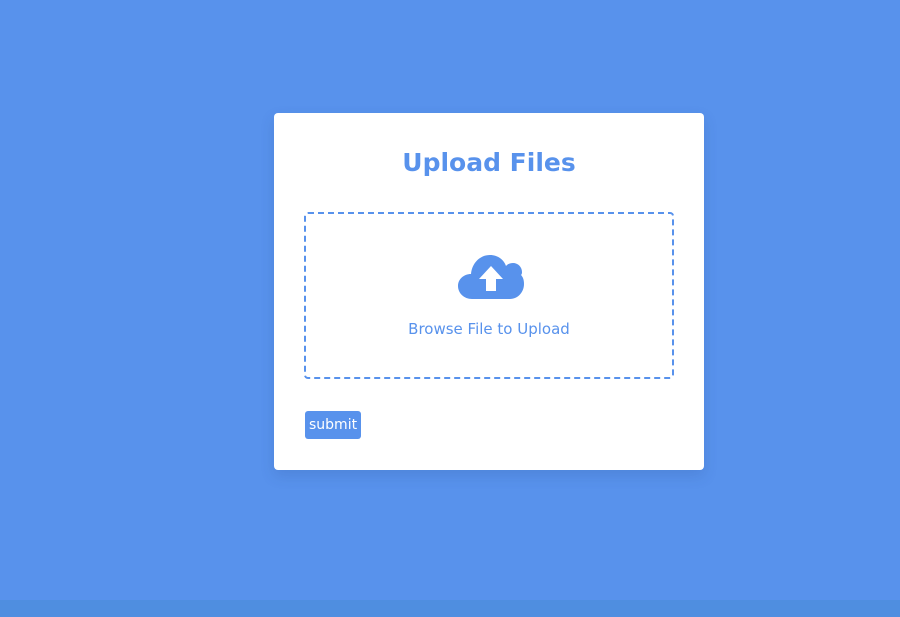 The height and width of the screenshot is (617, 900). What do you see at coordinates (489, 329) in the screenshot?
I see `browse-file-text: Browse File to Upload` at bounding box center [489, 329].